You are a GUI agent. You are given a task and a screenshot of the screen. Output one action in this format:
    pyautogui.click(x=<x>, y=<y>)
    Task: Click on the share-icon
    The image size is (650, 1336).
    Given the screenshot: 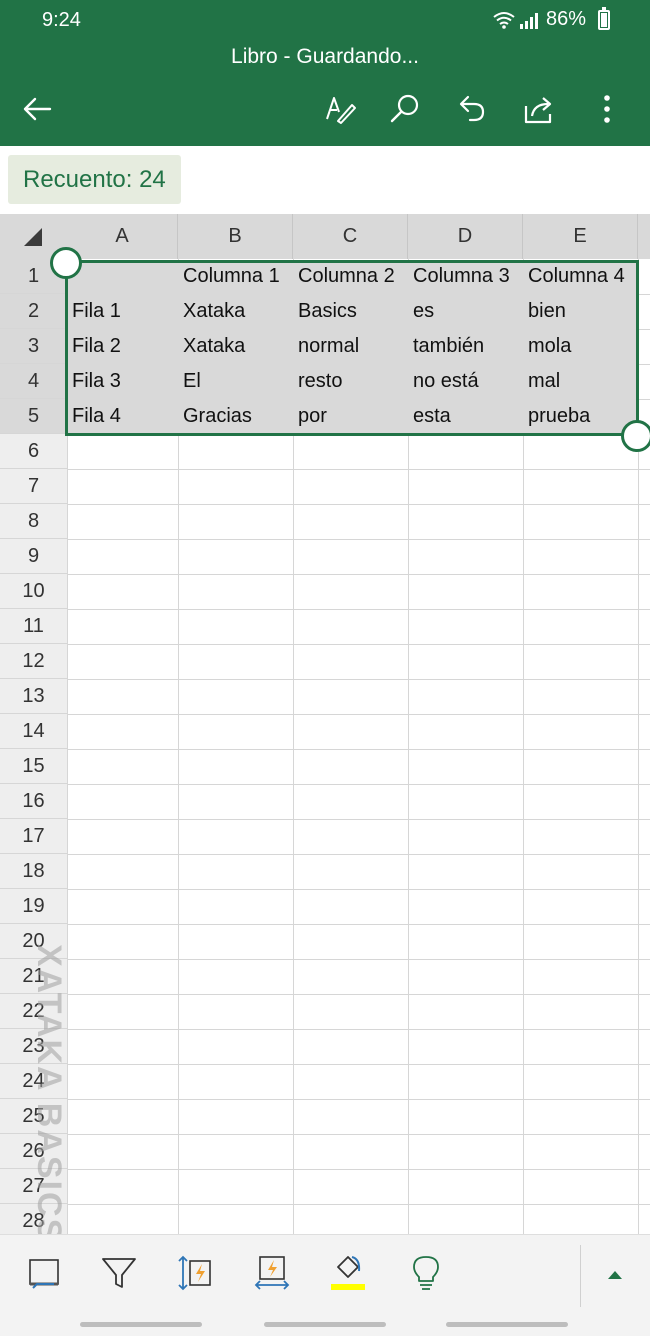 What is the action you would take?
    pyautogui.click(x=538, y=110)
    